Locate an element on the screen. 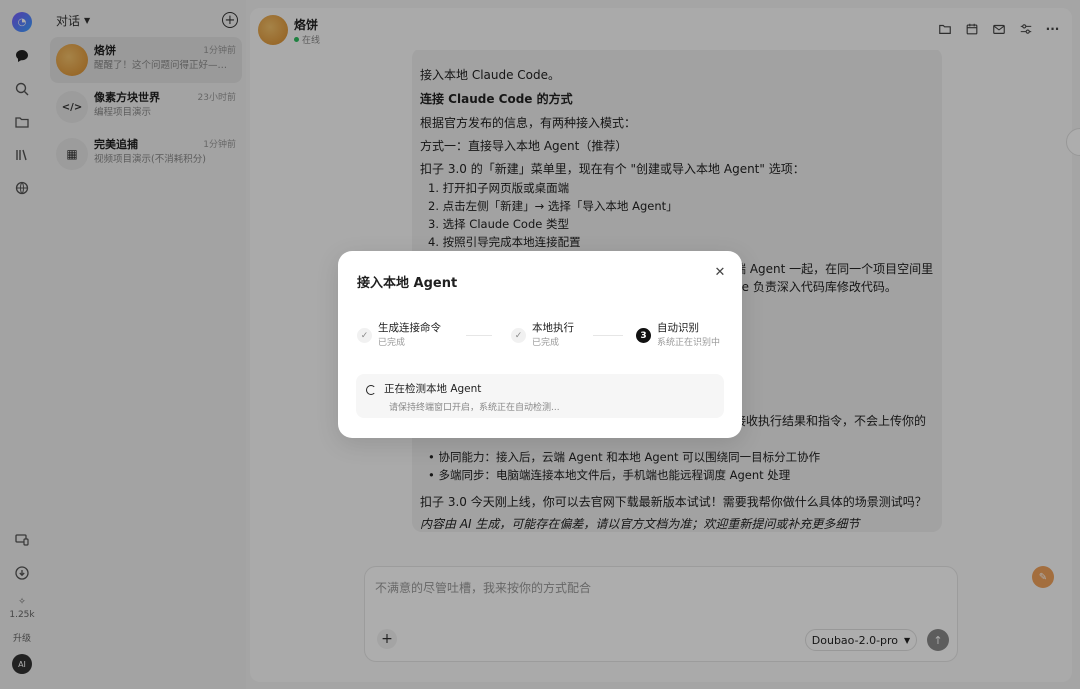 Image resolution: width=1080 pixels, height=689 pixels. step-label: 本地执行 is located at coordinates (553, 328).